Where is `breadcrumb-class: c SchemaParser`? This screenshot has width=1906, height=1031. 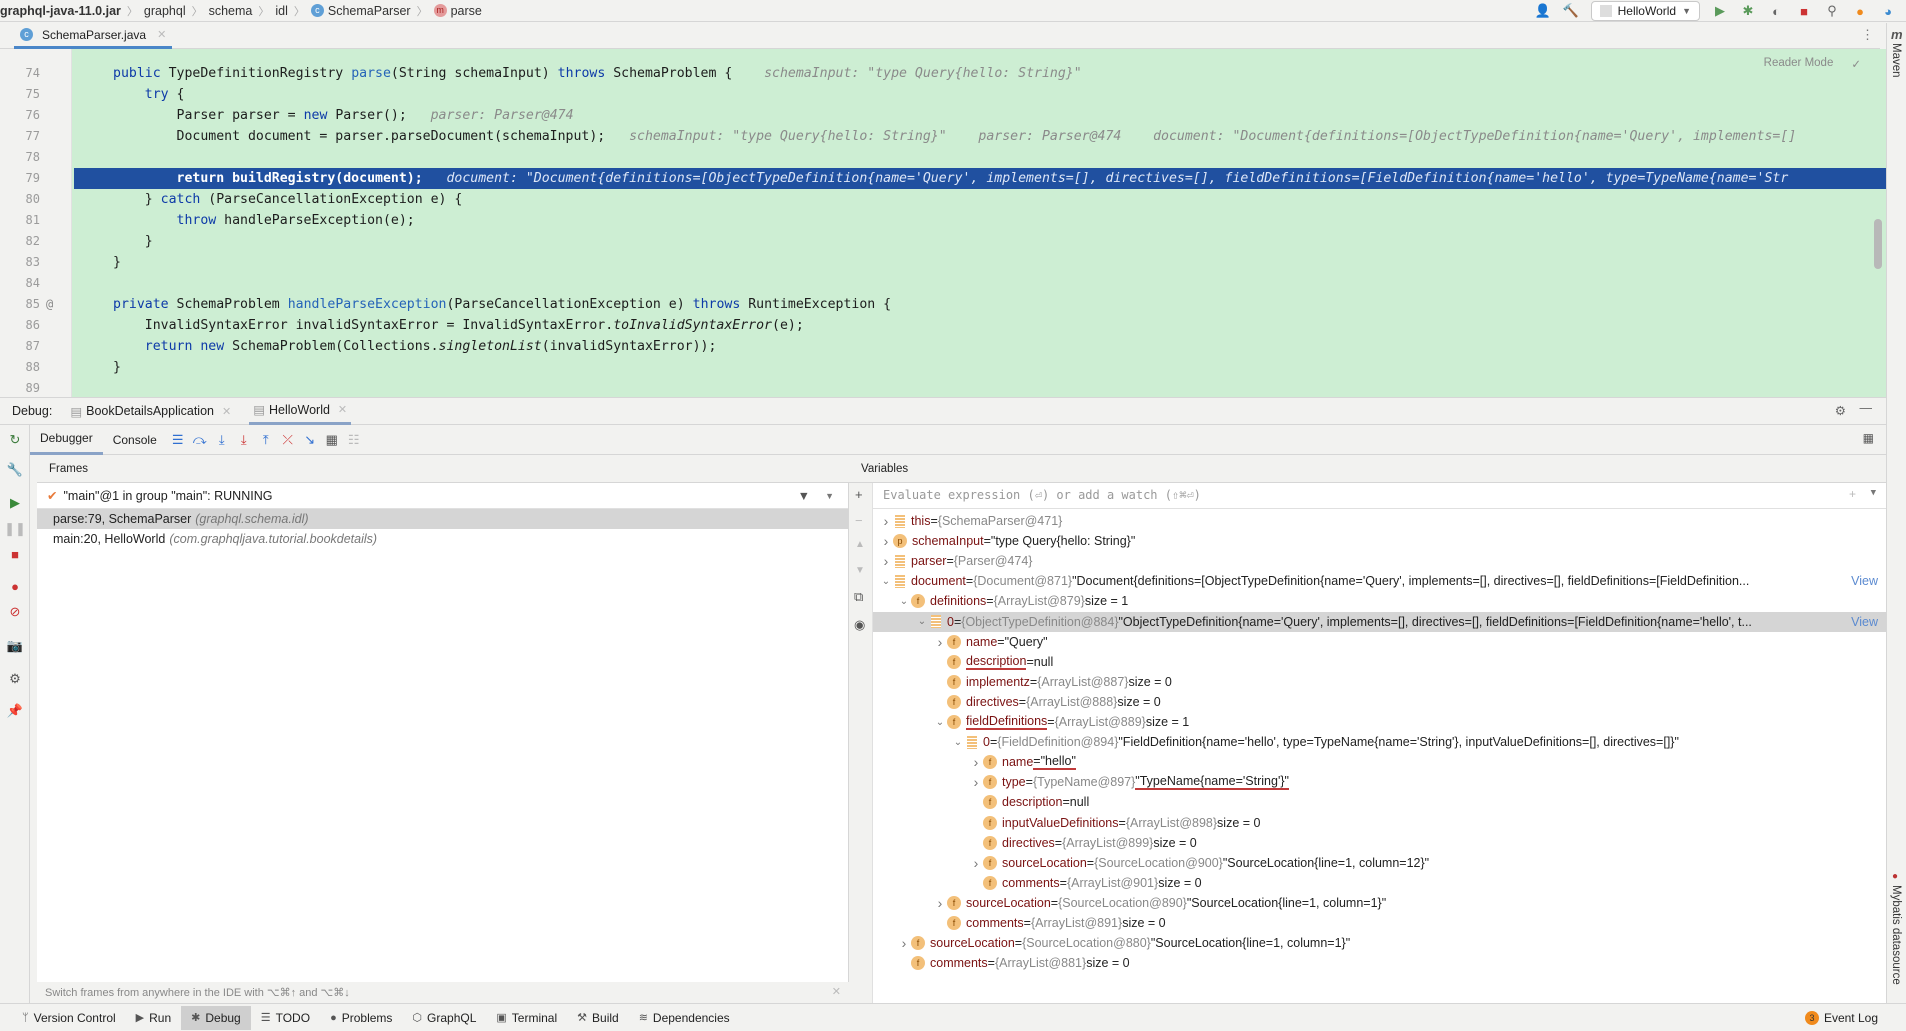
breadcrumb-class: c SchemaParser is located at coordinates (360, 11).